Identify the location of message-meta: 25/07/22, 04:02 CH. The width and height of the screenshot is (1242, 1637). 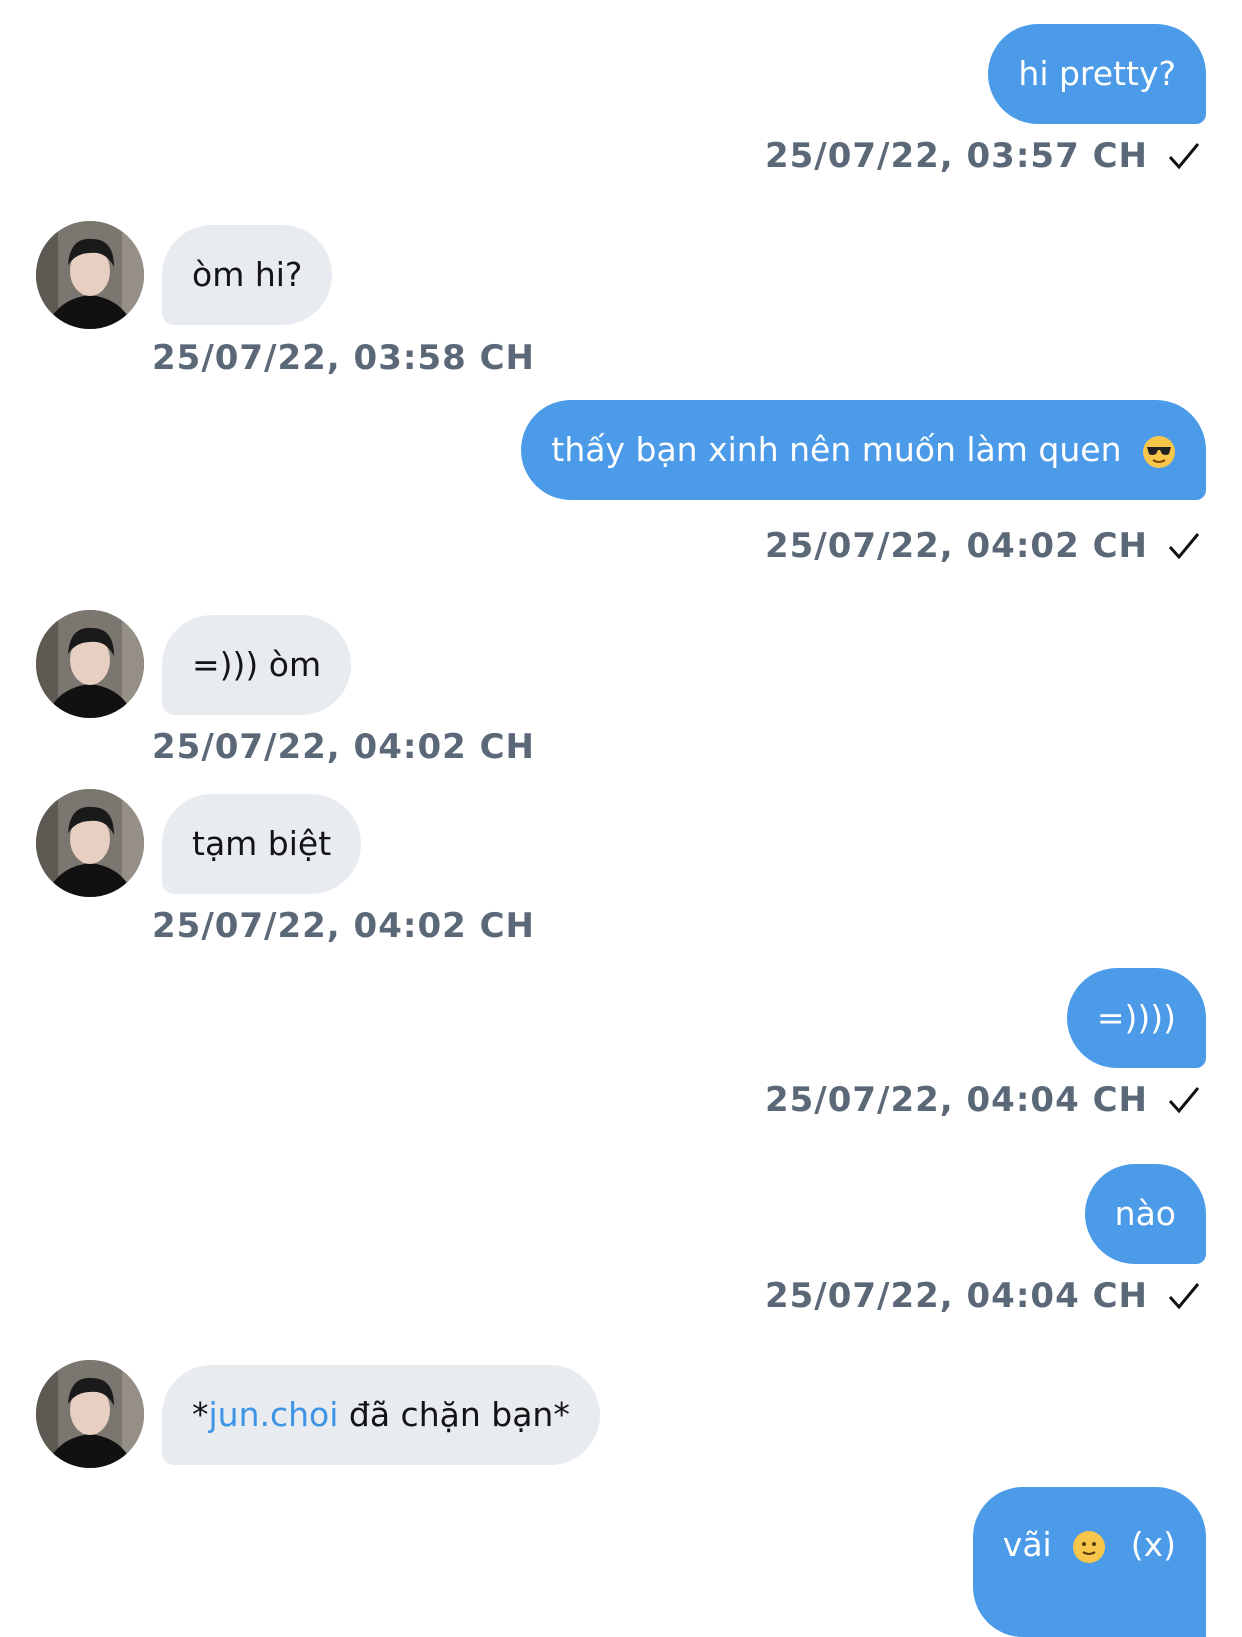
(983, 546).